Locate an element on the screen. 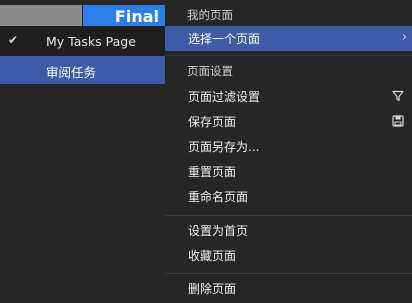 Image resolution: width=412 pixels, height=303 pixels. chevron-right-icon: › is located at coordinates (404, 37).